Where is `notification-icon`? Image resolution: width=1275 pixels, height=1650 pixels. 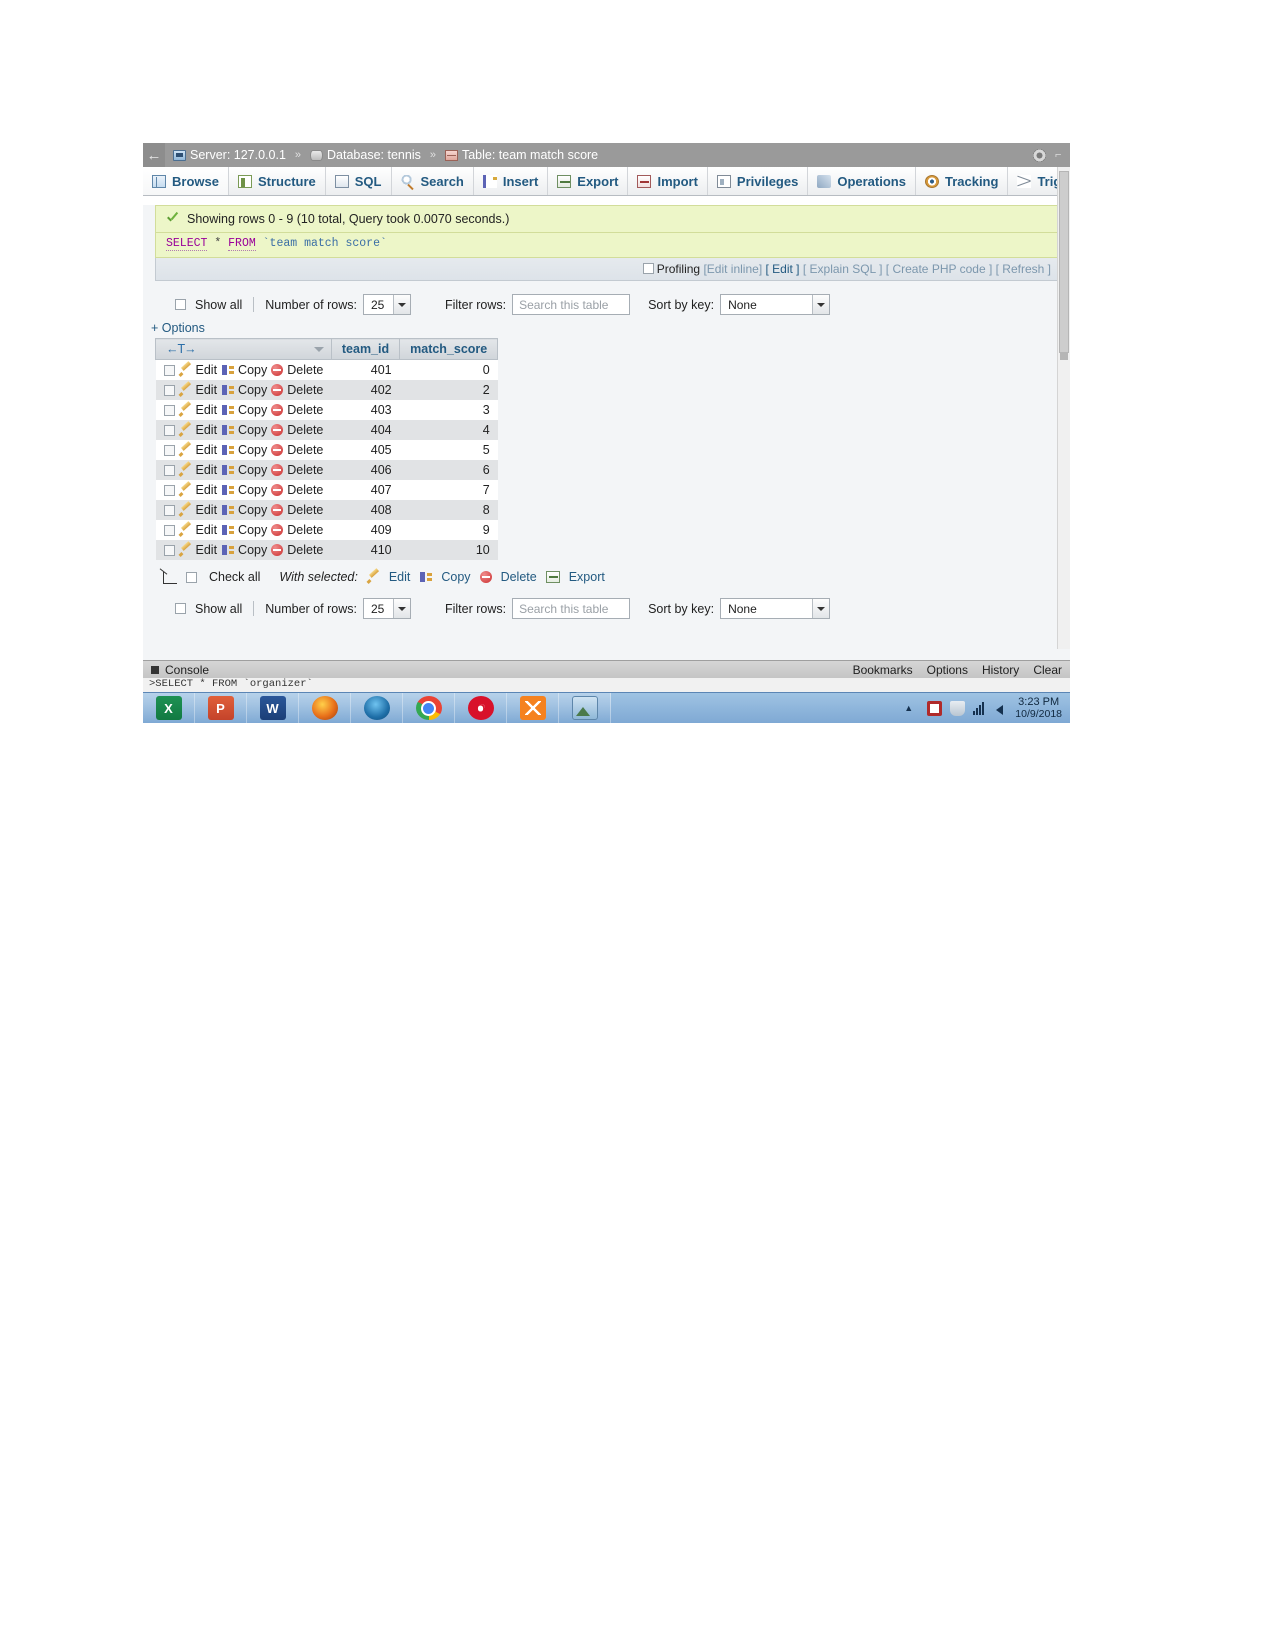 notification-icon is located at coordinates (935, 708).